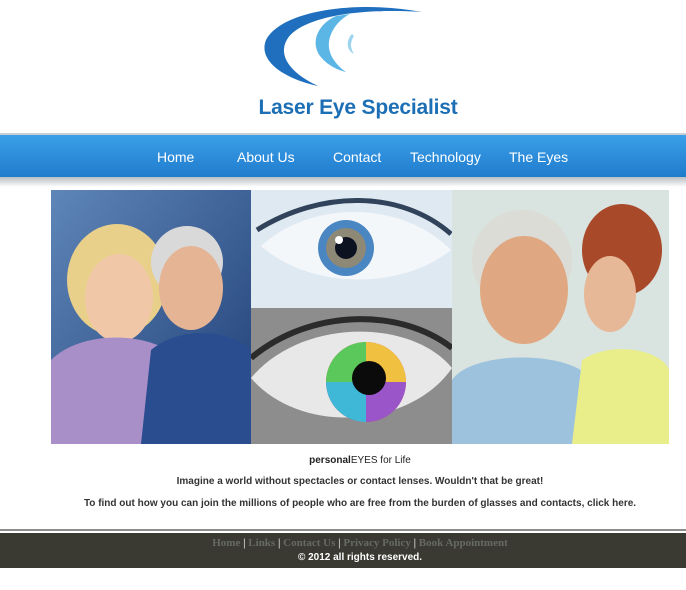 The image size is (686, 590). I want to click on tagline-rest: EYES for Life, so click(380, 460).